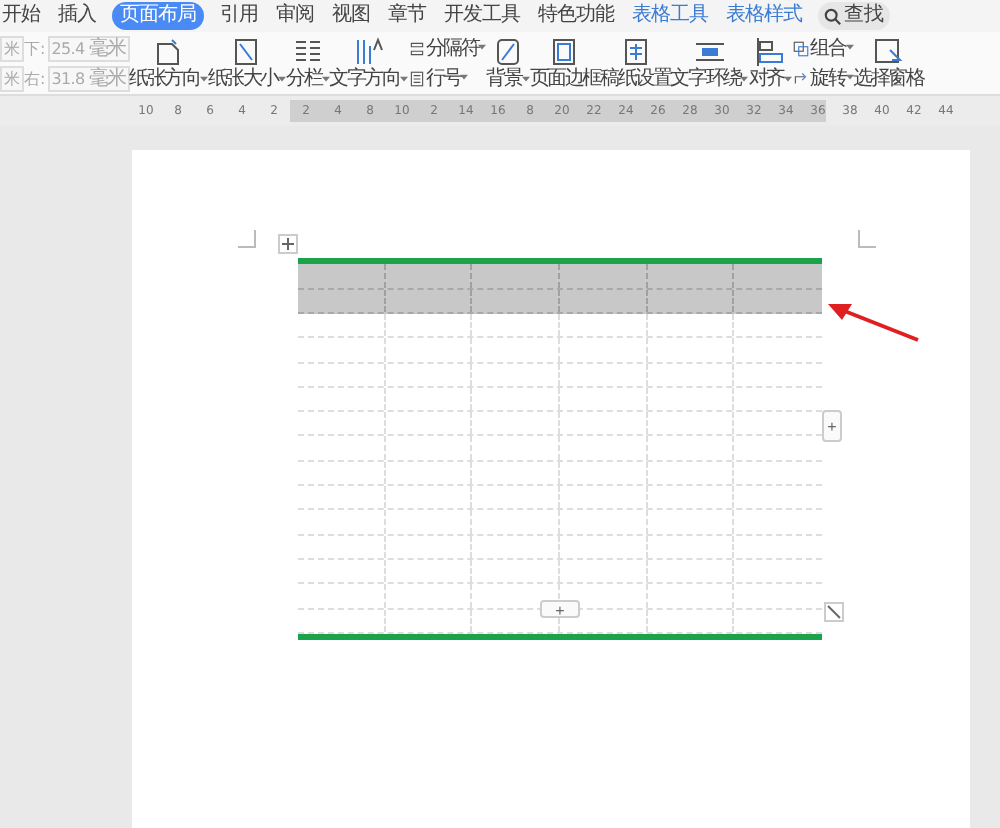  Describe the element at coordinates (416, 48) in the screenshot. I see `break-icon` at that location.